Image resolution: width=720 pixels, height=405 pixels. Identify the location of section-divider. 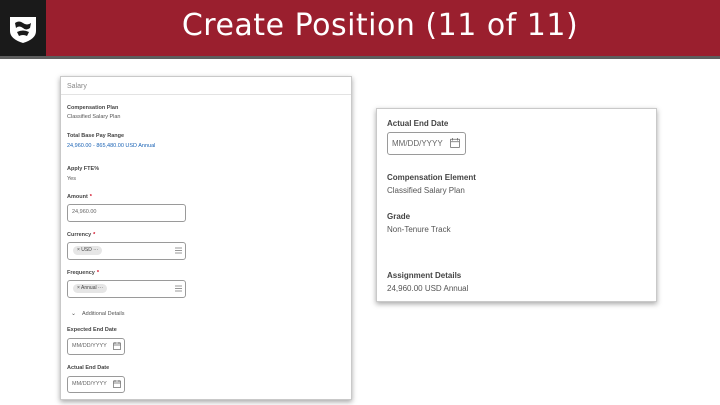
(206, 94).